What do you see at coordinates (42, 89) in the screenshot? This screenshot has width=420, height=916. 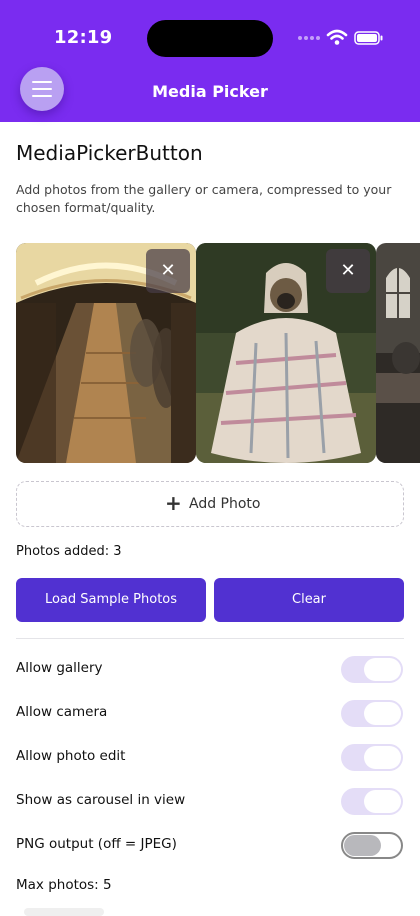 I see `hamburger-menu-button` at bounding box center [42, 89].